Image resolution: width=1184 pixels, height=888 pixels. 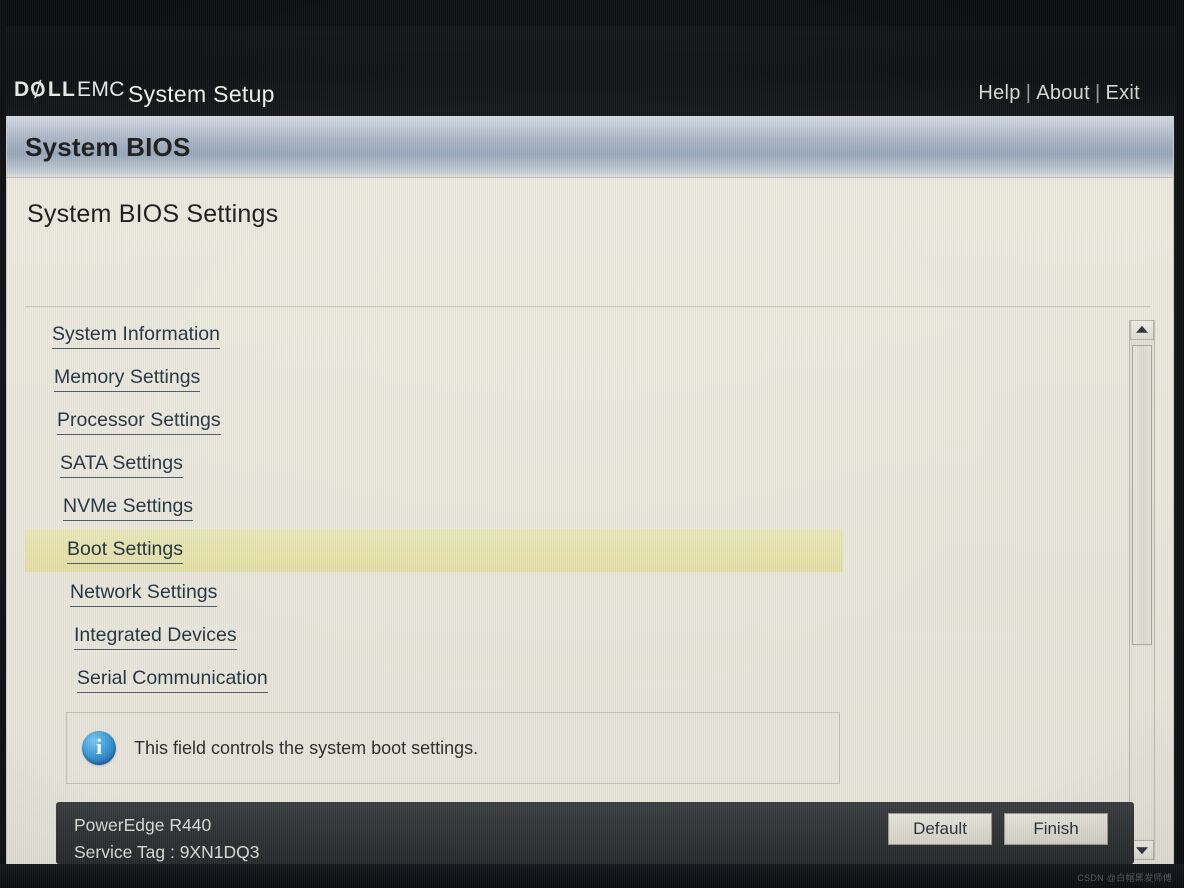 I want to click on menu-item-label: NVMe Settings, so click(x=128, y=507).